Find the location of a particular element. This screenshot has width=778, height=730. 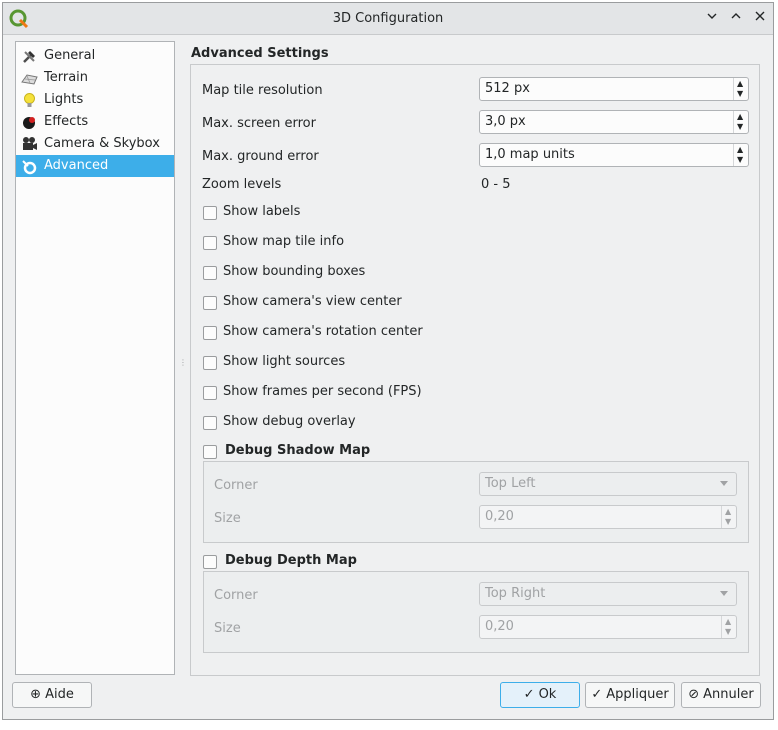

sidebar-item-label: Advanced is located at coordinates (76, 165).